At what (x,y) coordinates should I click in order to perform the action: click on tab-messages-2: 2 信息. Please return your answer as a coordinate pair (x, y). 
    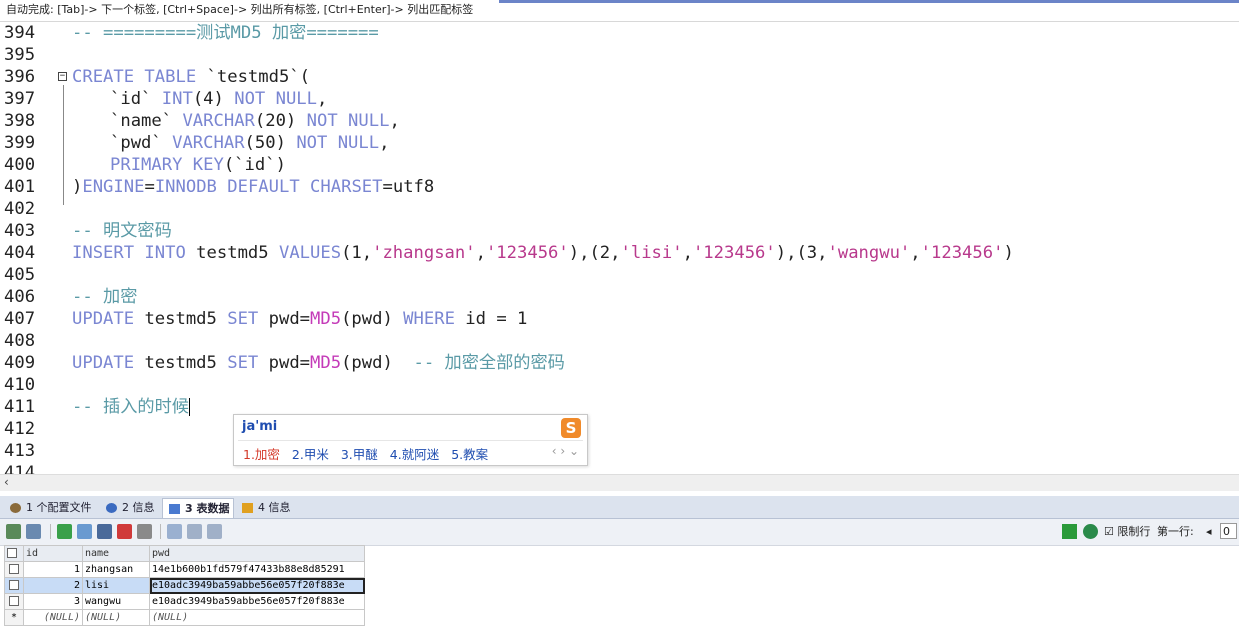
    Looking at the image, I should click on (130, 508).